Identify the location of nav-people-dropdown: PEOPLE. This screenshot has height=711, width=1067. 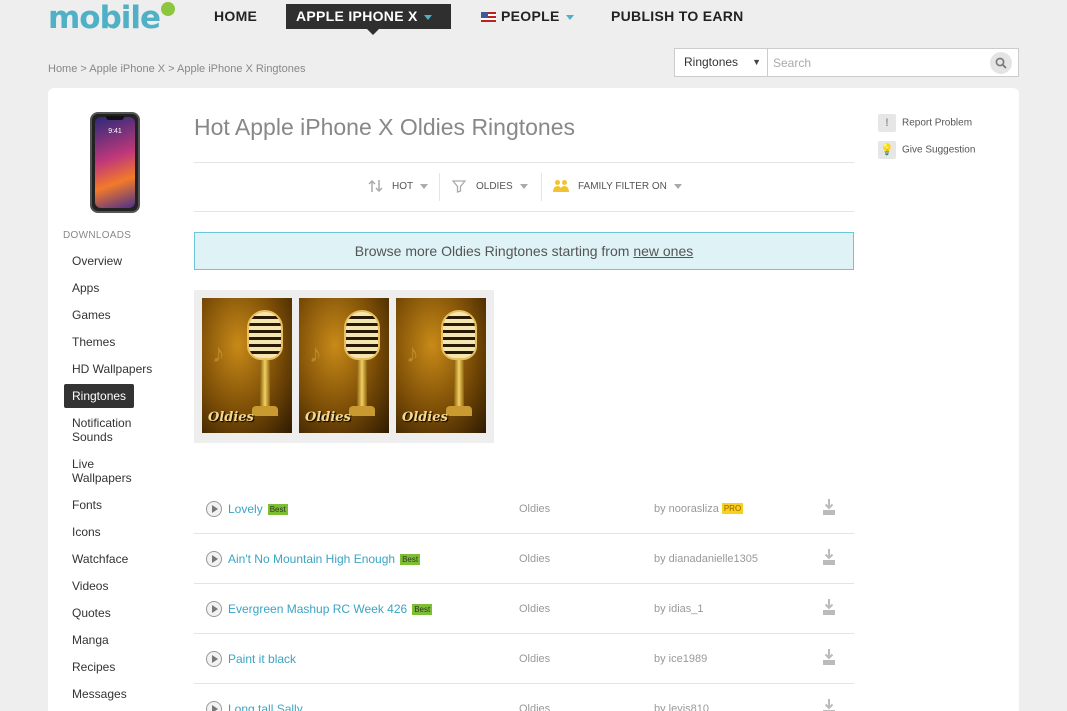
(527, 16).